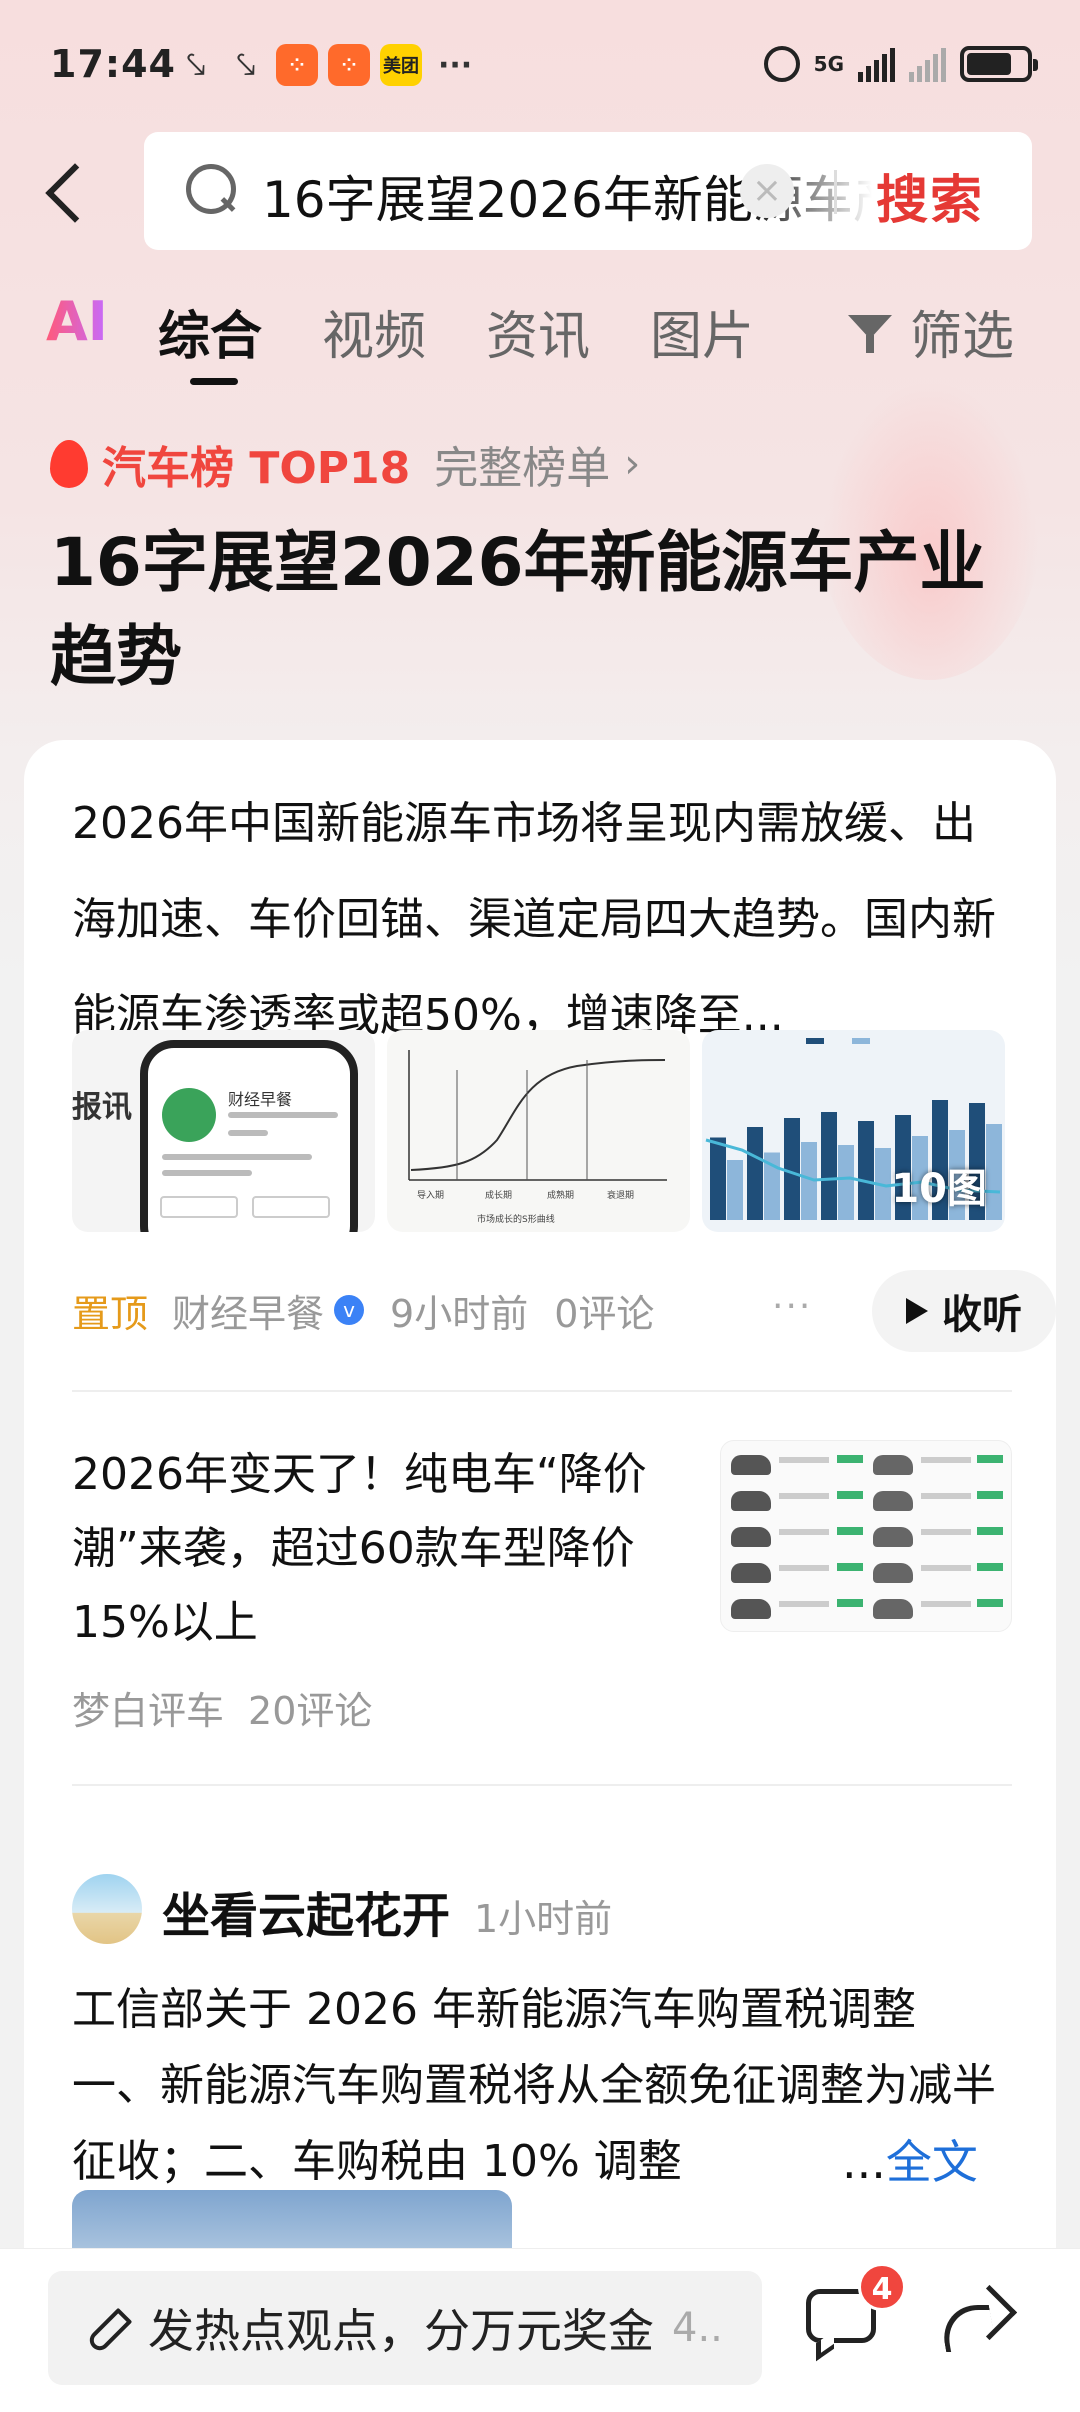 The width and height of the screenshot is (1080, 2412). I want to click on s-curve-diagram: 导入期 成长期 成熟期 衰退期 市场成长的S形曲线, so click(537, 1137).